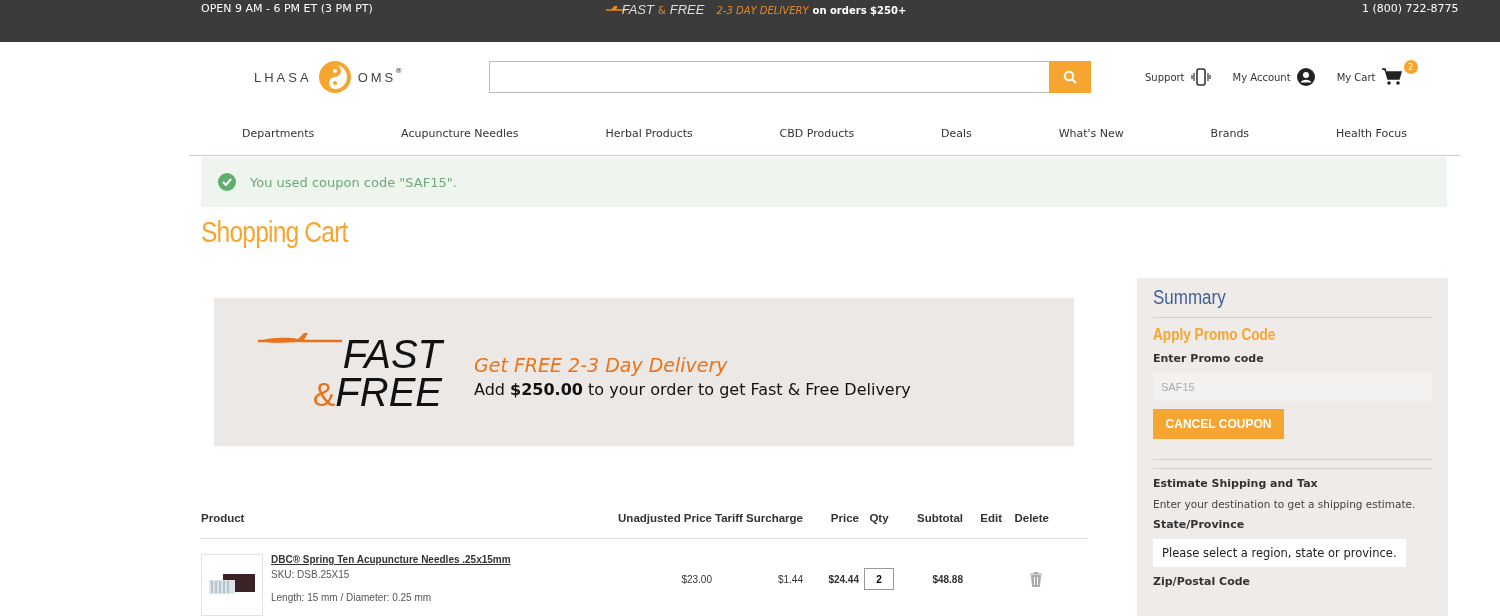  Describe the element at coordinates (696, 579) in the screenshot. I see `table-cell-text: $23.00` at that location.